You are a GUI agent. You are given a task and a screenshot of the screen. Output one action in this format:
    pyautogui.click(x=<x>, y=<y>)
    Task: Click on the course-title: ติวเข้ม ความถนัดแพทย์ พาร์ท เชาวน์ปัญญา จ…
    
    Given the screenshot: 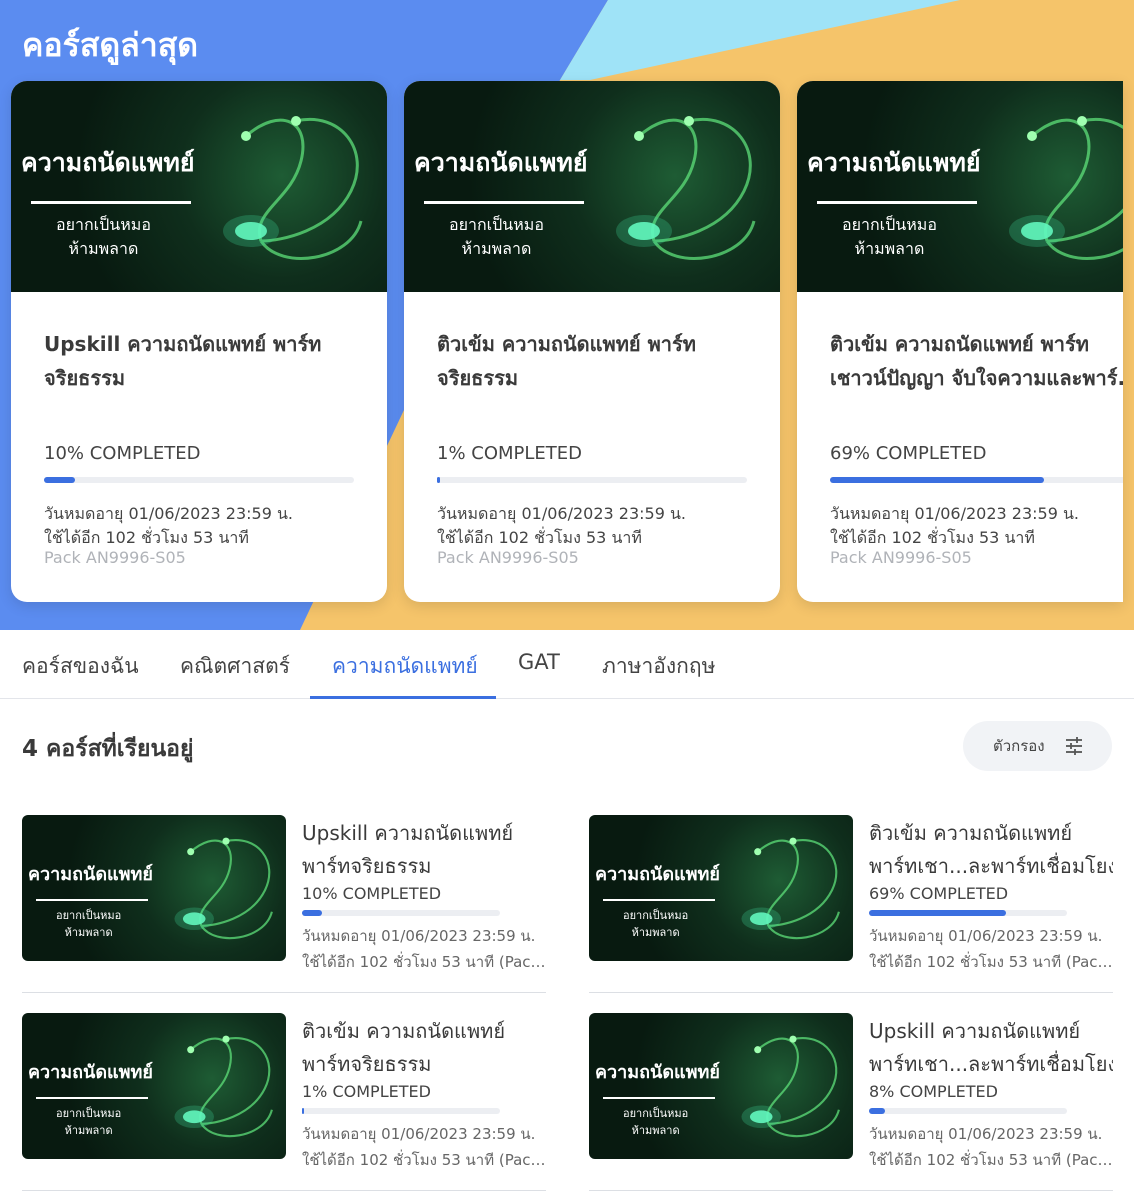 What is the action you would take?
    pyautogui.click(x=976, y=361)
    